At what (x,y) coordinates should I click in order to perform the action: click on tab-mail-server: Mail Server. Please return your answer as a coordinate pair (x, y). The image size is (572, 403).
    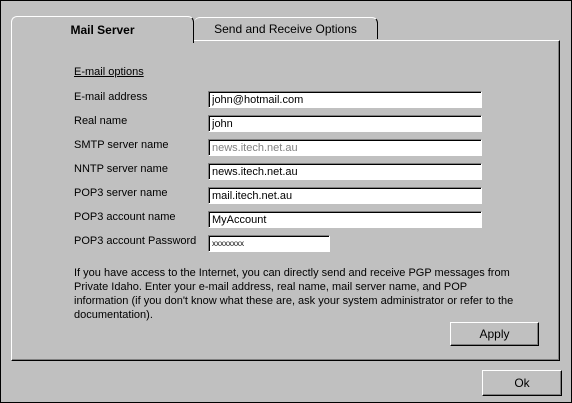
    Looking at the image, I should click on (102, 29).